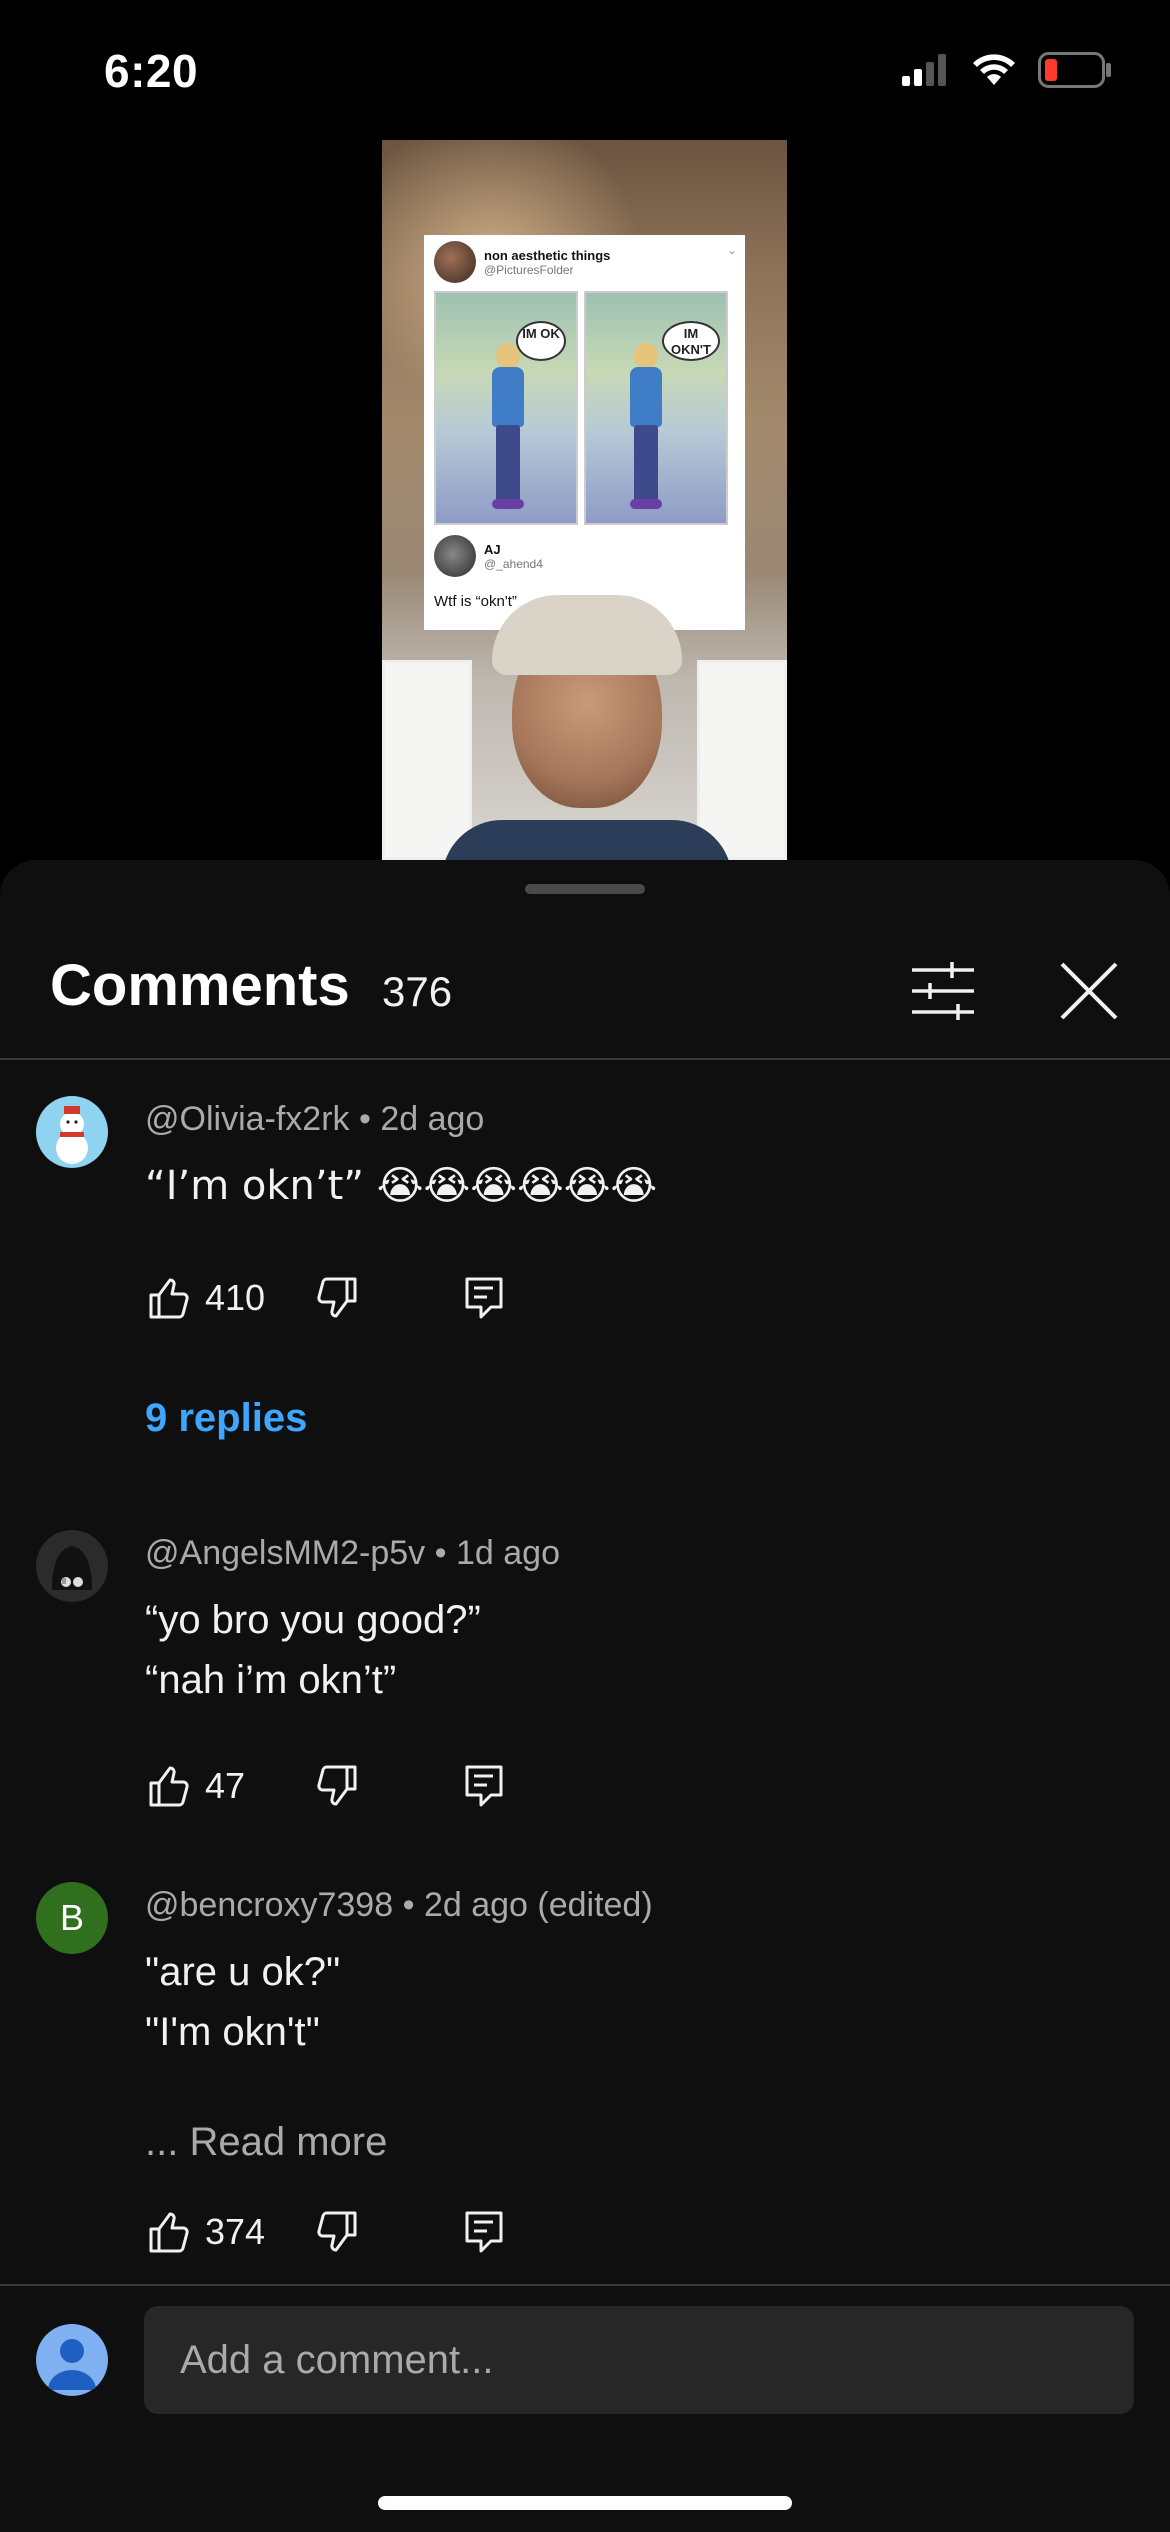 This screenshot has height=2532, width=1170. Describe the element at coordinates (225, 1785) in the screenshot. I see `like-count: 47` at that location.